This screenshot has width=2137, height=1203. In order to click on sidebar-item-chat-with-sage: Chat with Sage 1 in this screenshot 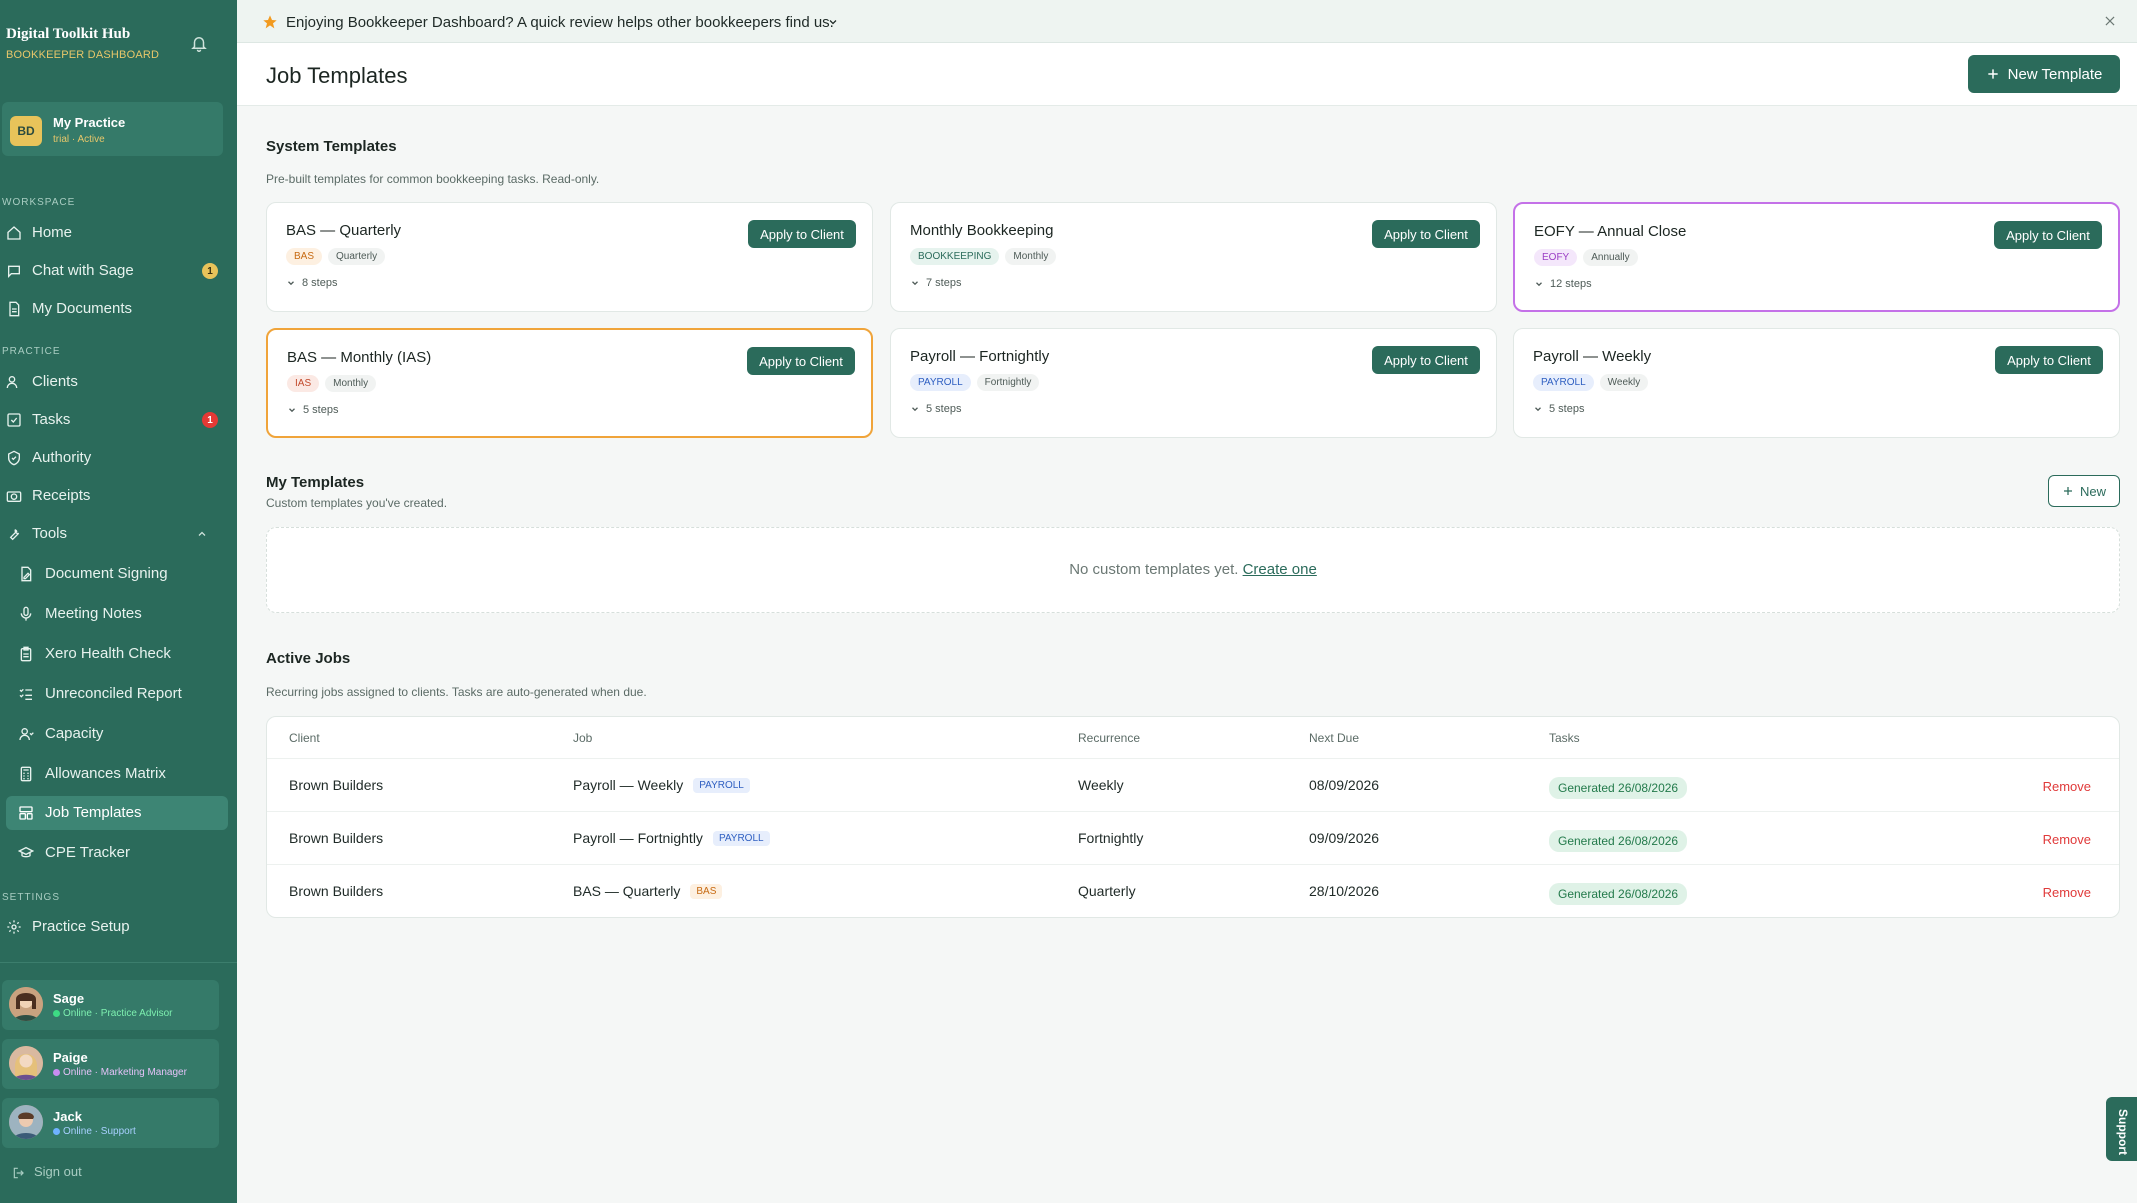, I will do `click(114, 271)`.